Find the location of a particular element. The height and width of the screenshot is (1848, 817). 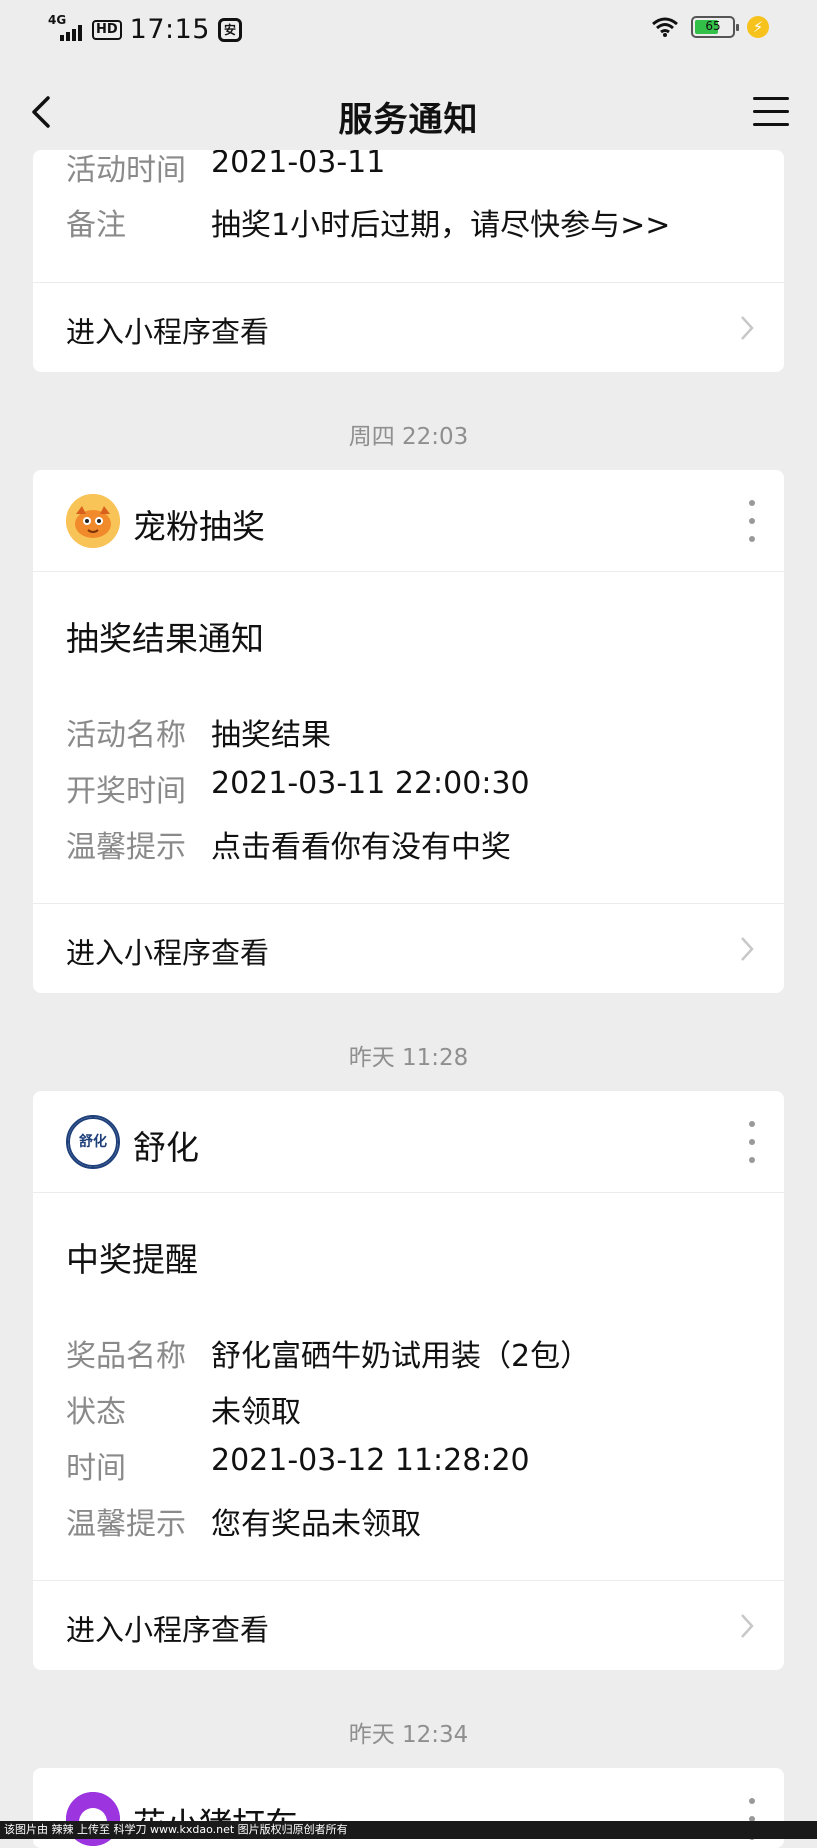

info-row: 时间 2021-03-12 11:28:20 is located at coordinates (415, 1463).